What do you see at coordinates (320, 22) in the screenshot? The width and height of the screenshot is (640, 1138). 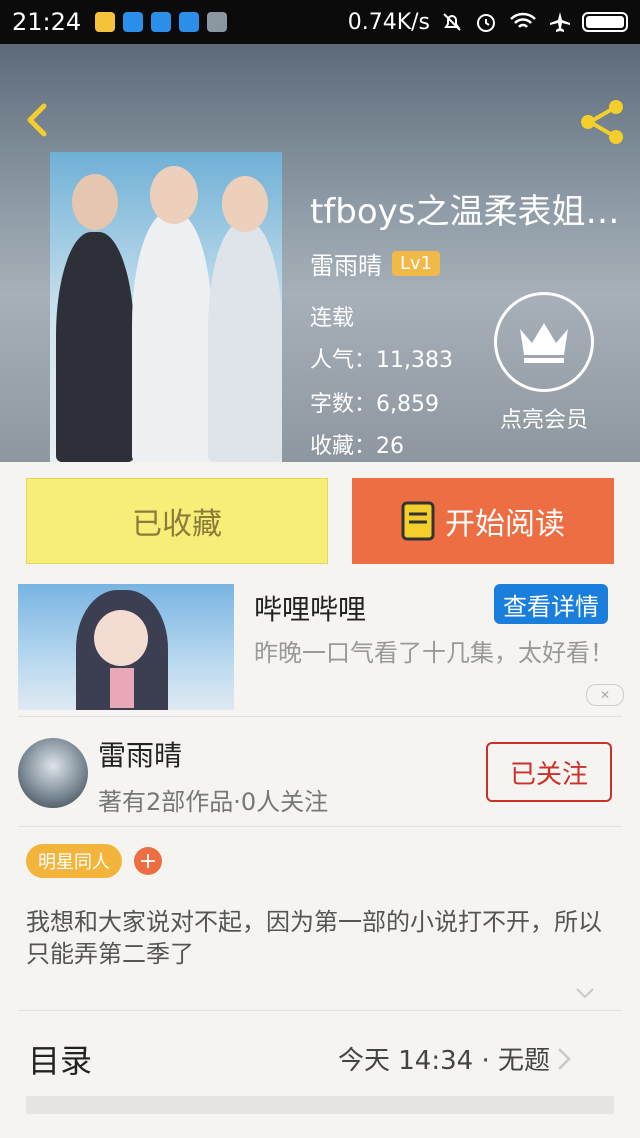 I see `status-bar: 21:24 0.74K/s` at bounding box center [320, 22].